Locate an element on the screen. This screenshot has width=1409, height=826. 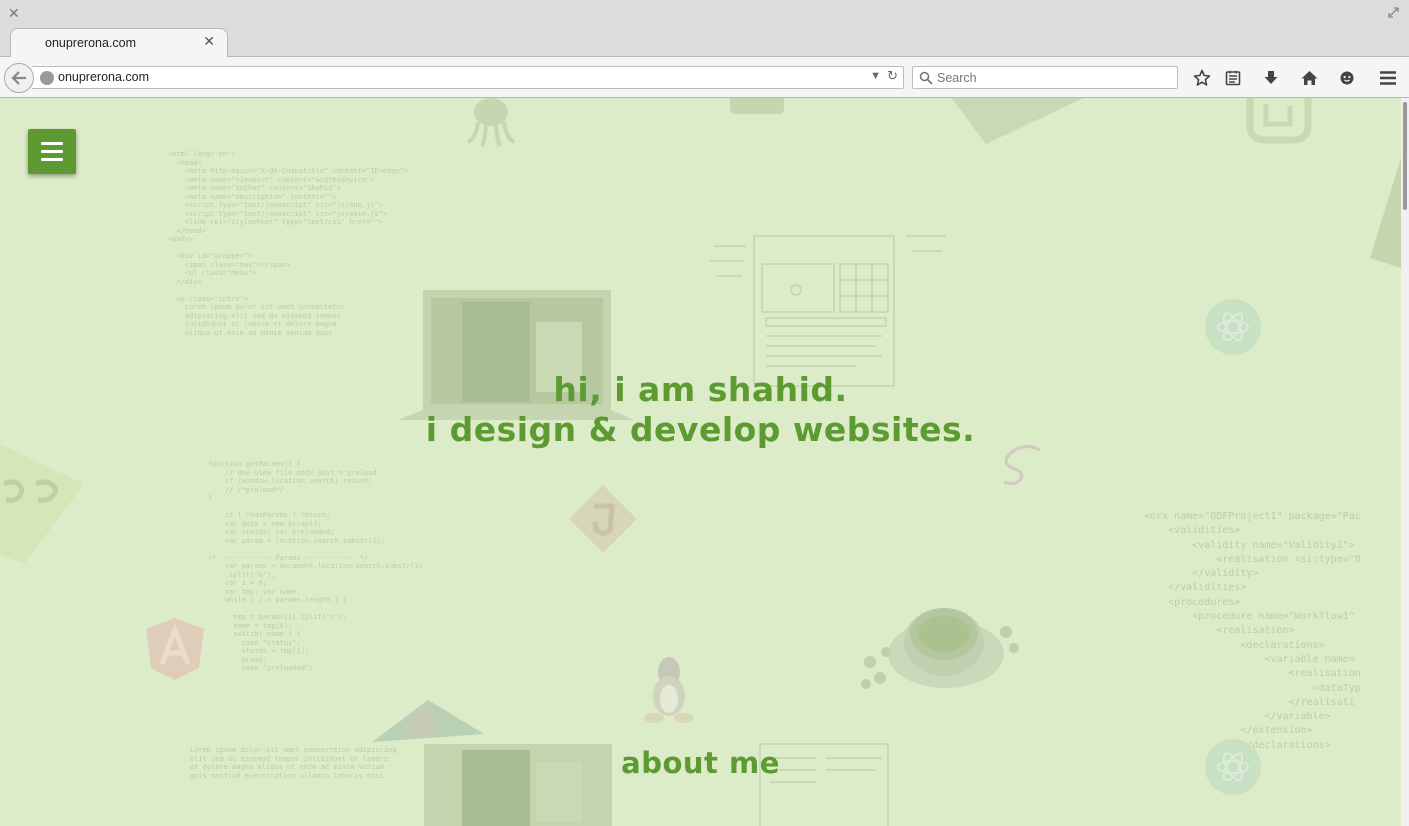
background-wireframe-sketch is located at coordinates (828, 311).